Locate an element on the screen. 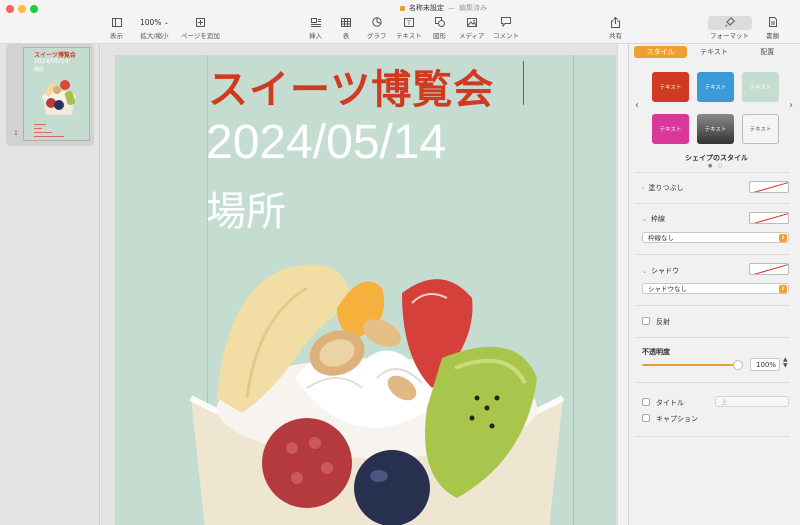  add-page-label: ページを追加 is located at coordinates (200, 36).